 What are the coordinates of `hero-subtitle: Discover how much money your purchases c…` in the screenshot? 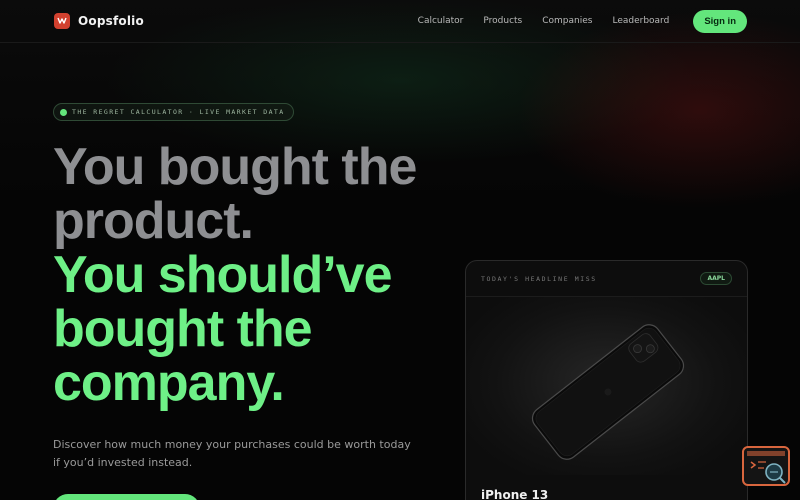 It's located at (243, 454).